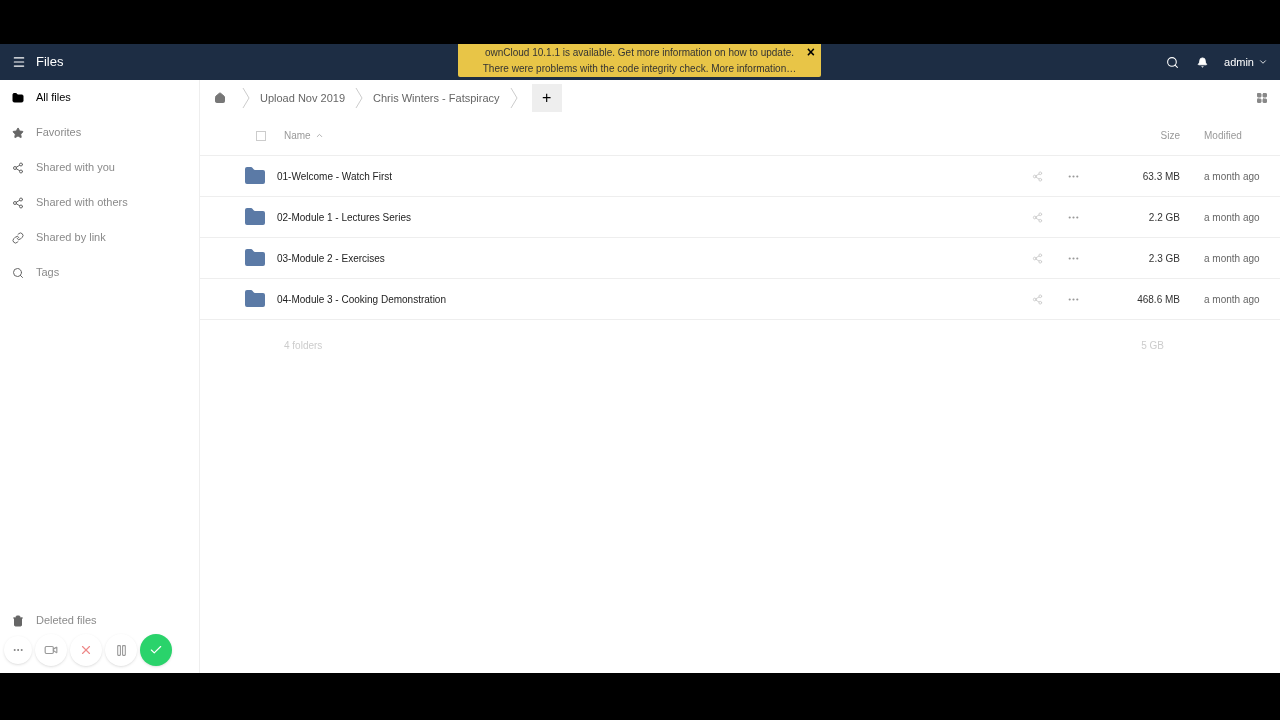 The image size is (1280, 720). Describe the element at coordinates (1163, 217) in the screenshot. I see `file-size: 2.2 GB` at that location.